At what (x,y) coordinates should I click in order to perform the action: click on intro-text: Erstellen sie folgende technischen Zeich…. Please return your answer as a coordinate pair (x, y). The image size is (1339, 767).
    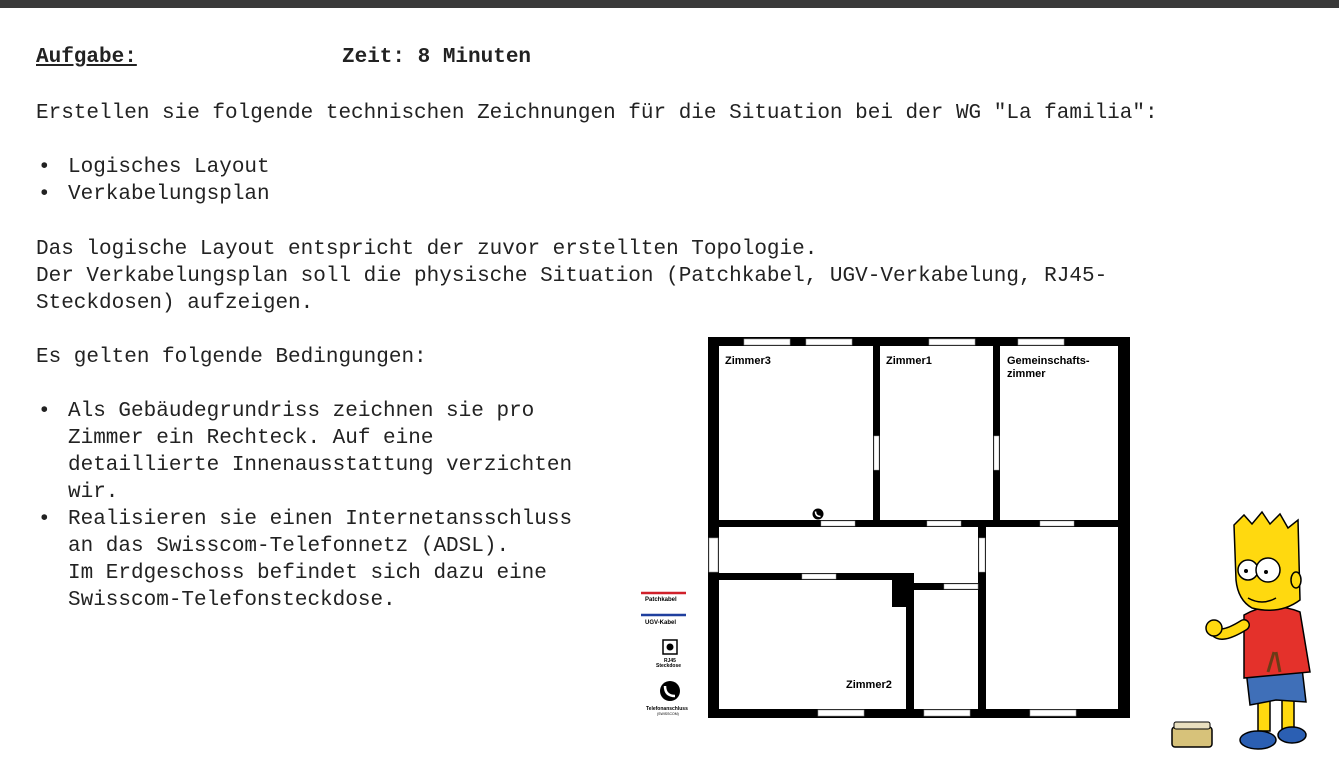
    Looking at the image, I should click on (597, 113).